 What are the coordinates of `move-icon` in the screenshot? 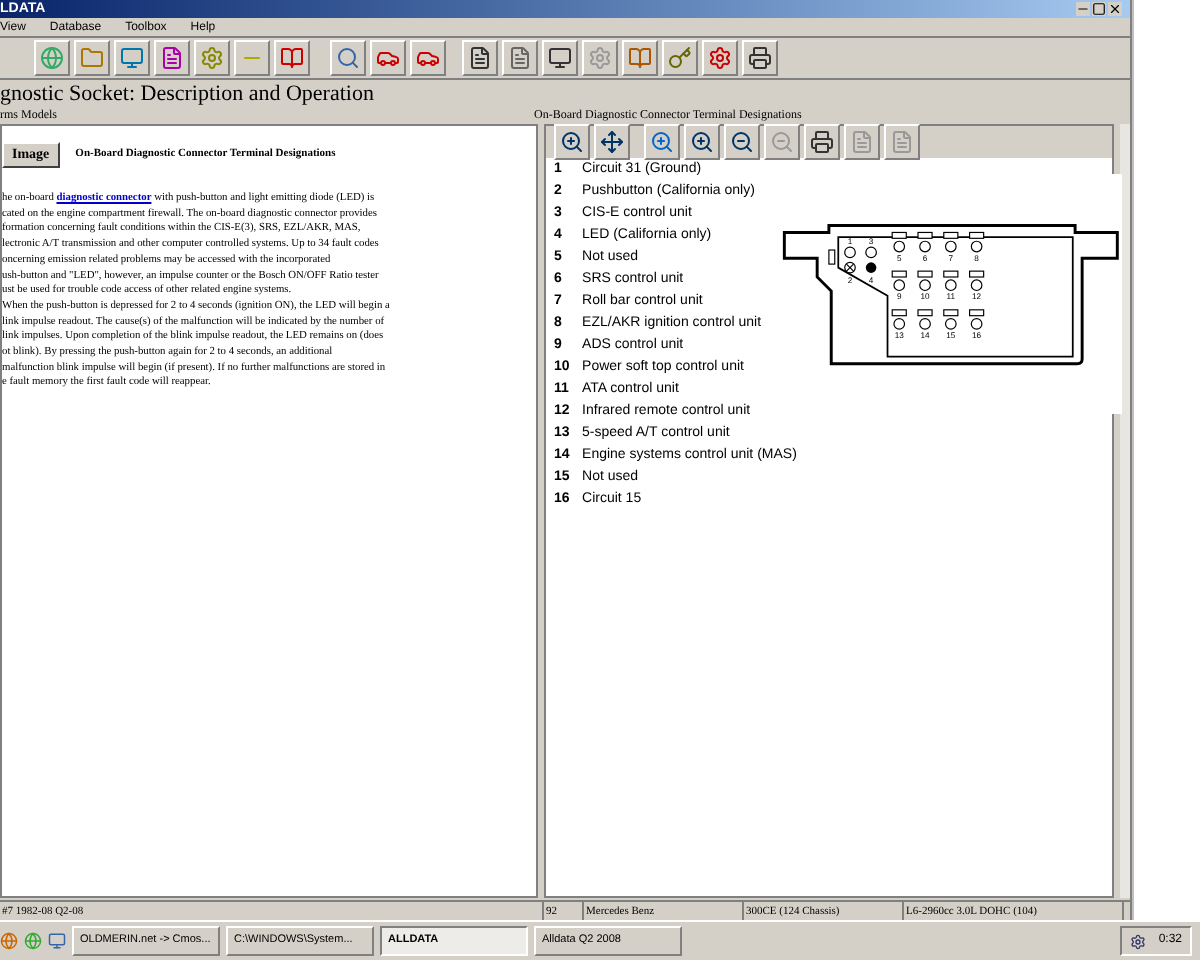 It's located at (612, 142).